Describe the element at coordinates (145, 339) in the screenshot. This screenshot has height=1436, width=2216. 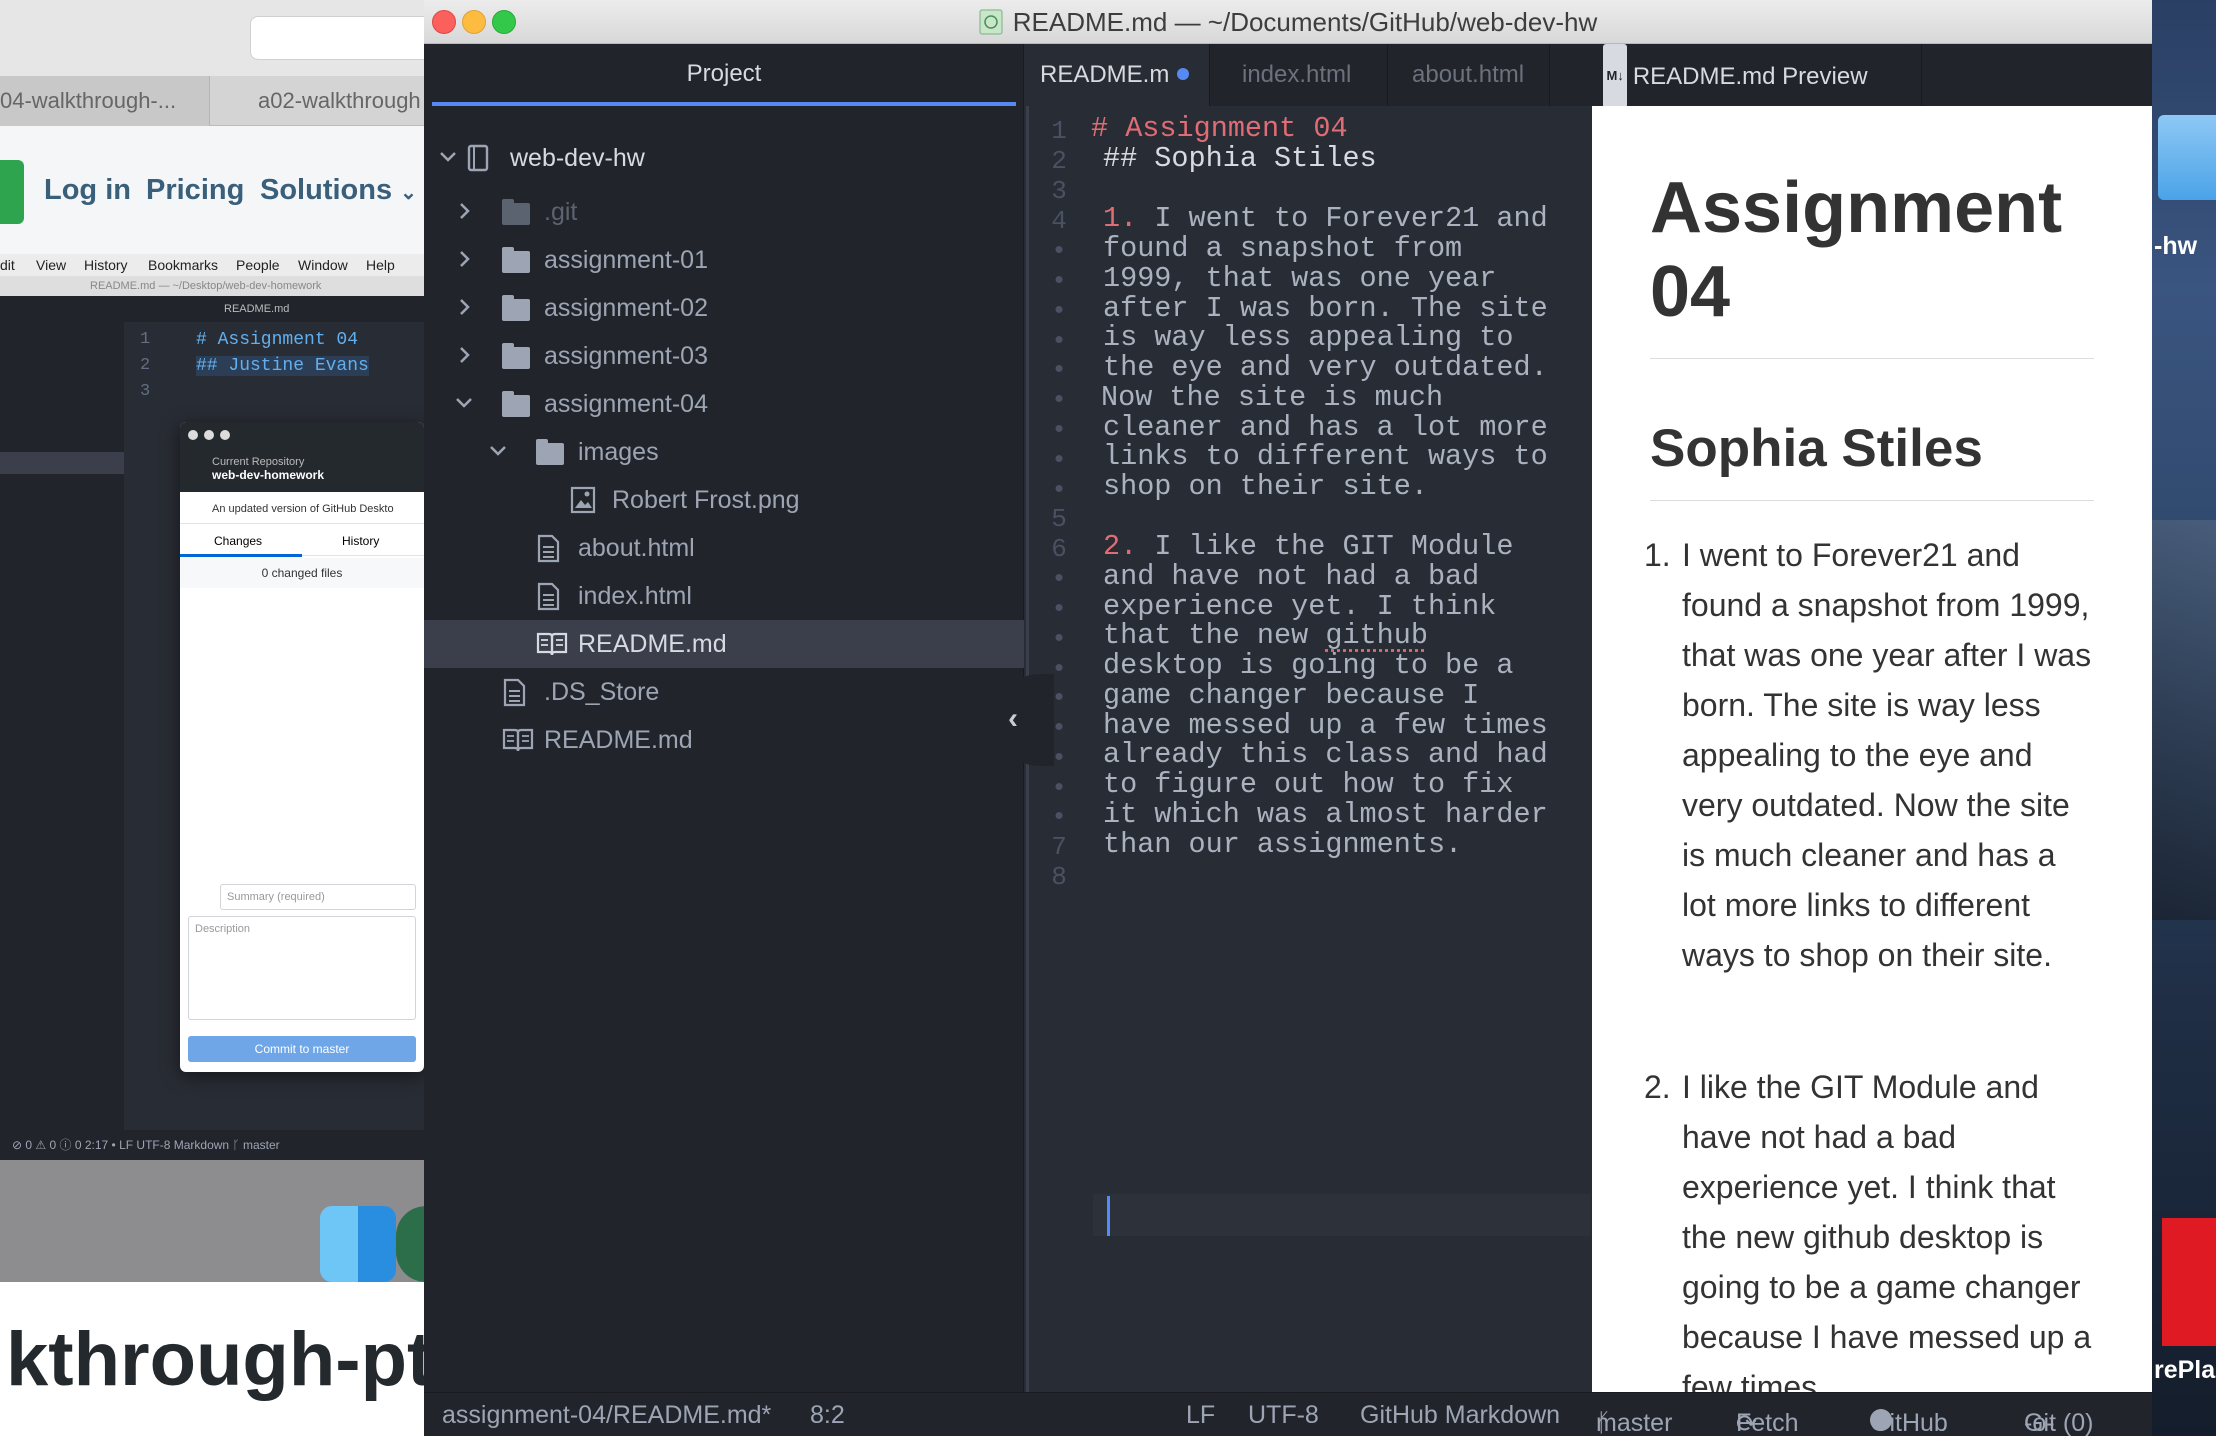
I see `bg-line-number: 1` at that location.